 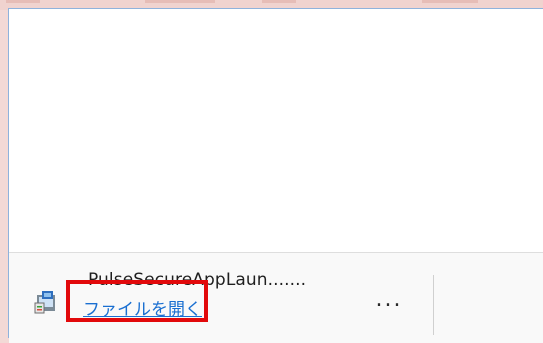 What do you see at coordinates (137, 301) in the screenshot?
I see `open-file-highlight-box` at bounding box center [137, 301].